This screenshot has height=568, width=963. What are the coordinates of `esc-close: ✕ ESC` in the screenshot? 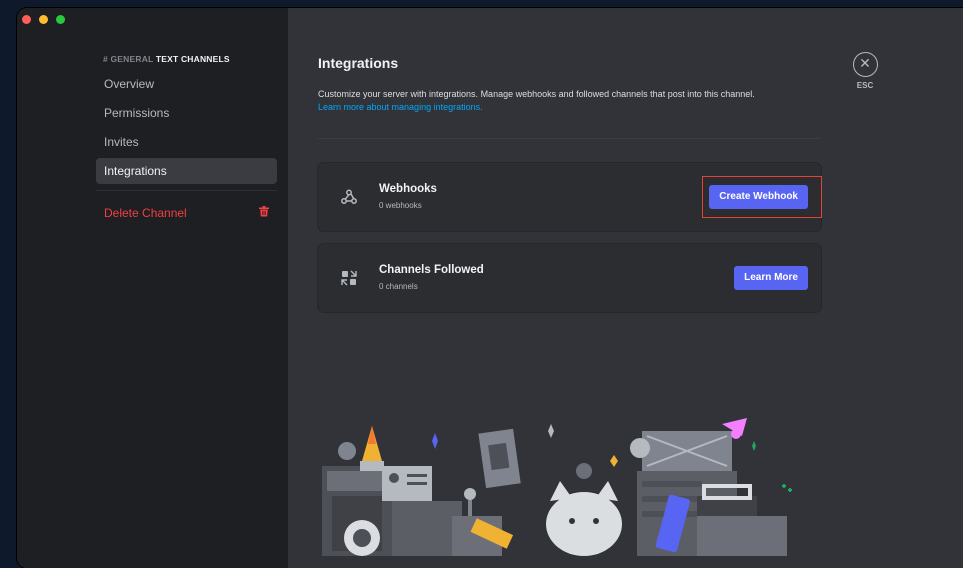 It's located at (865, 71).